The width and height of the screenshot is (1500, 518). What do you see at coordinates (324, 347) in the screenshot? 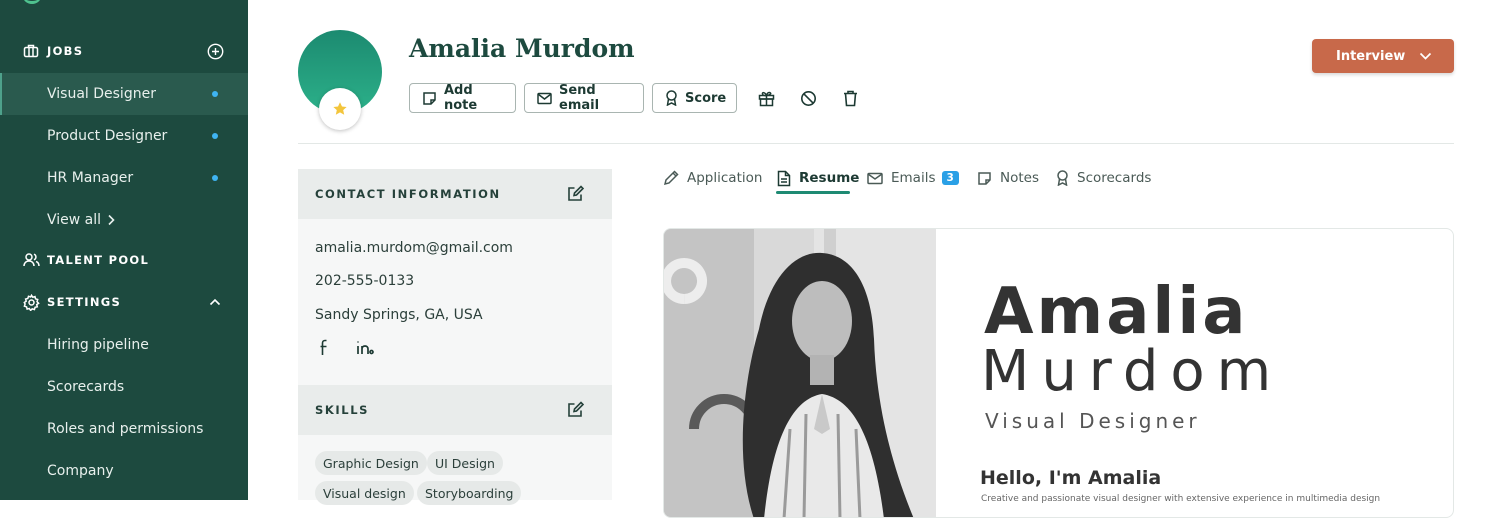
I see `facebook-icon` at bounding box center [324, 347].